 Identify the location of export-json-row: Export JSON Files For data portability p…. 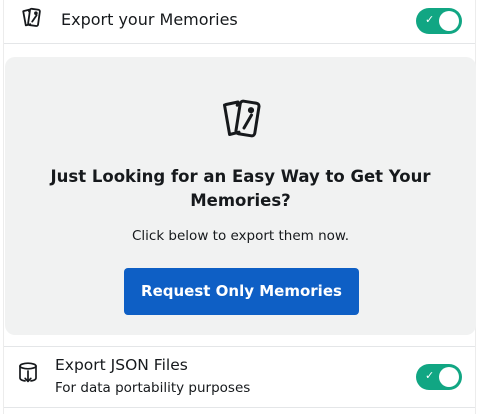
(239, 377).